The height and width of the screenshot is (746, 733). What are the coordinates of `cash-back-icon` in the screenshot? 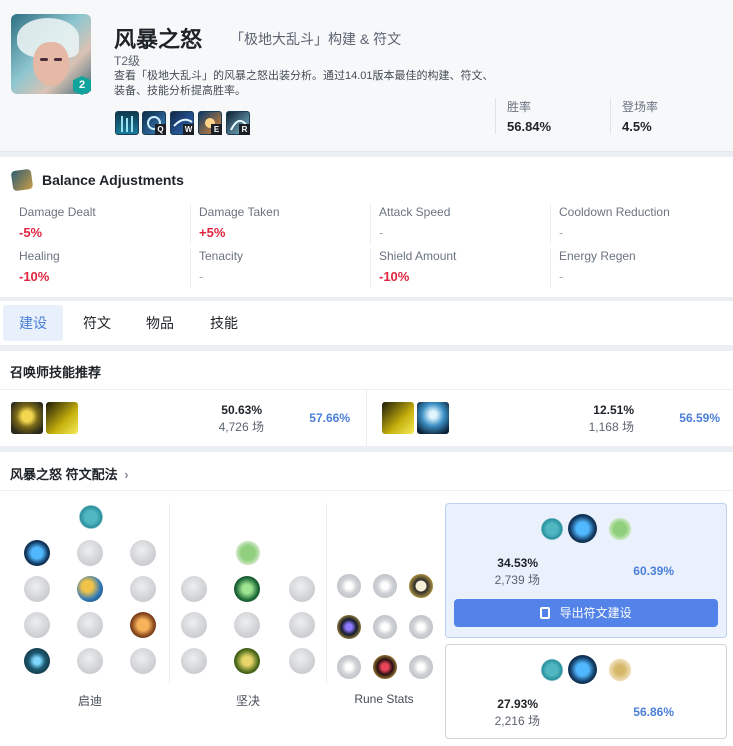 It's located at (143, 589).